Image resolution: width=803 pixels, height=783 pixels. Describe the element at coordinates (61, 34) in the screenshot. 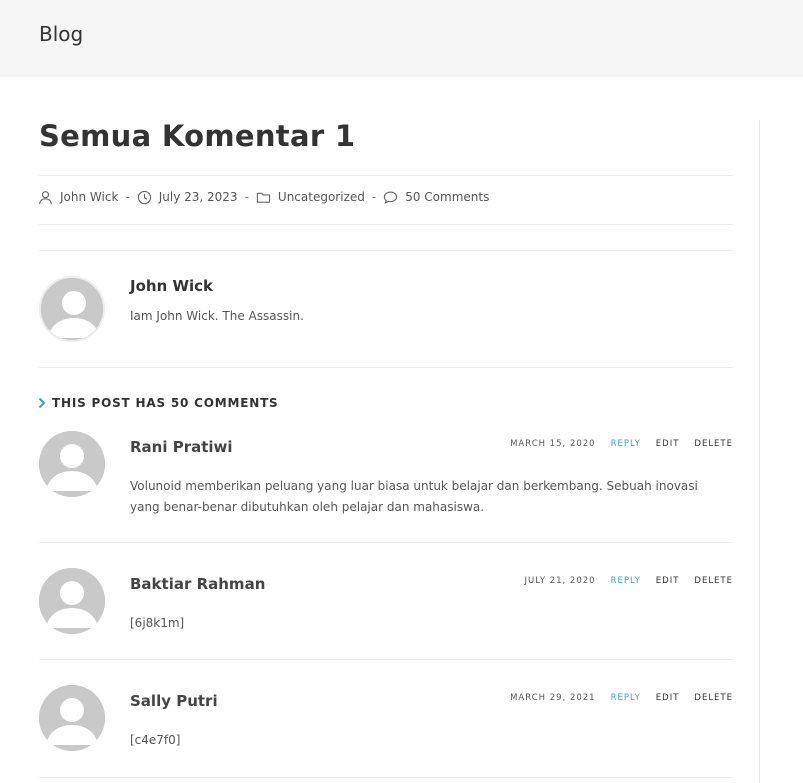

I see `site-title: Blog` at that location.